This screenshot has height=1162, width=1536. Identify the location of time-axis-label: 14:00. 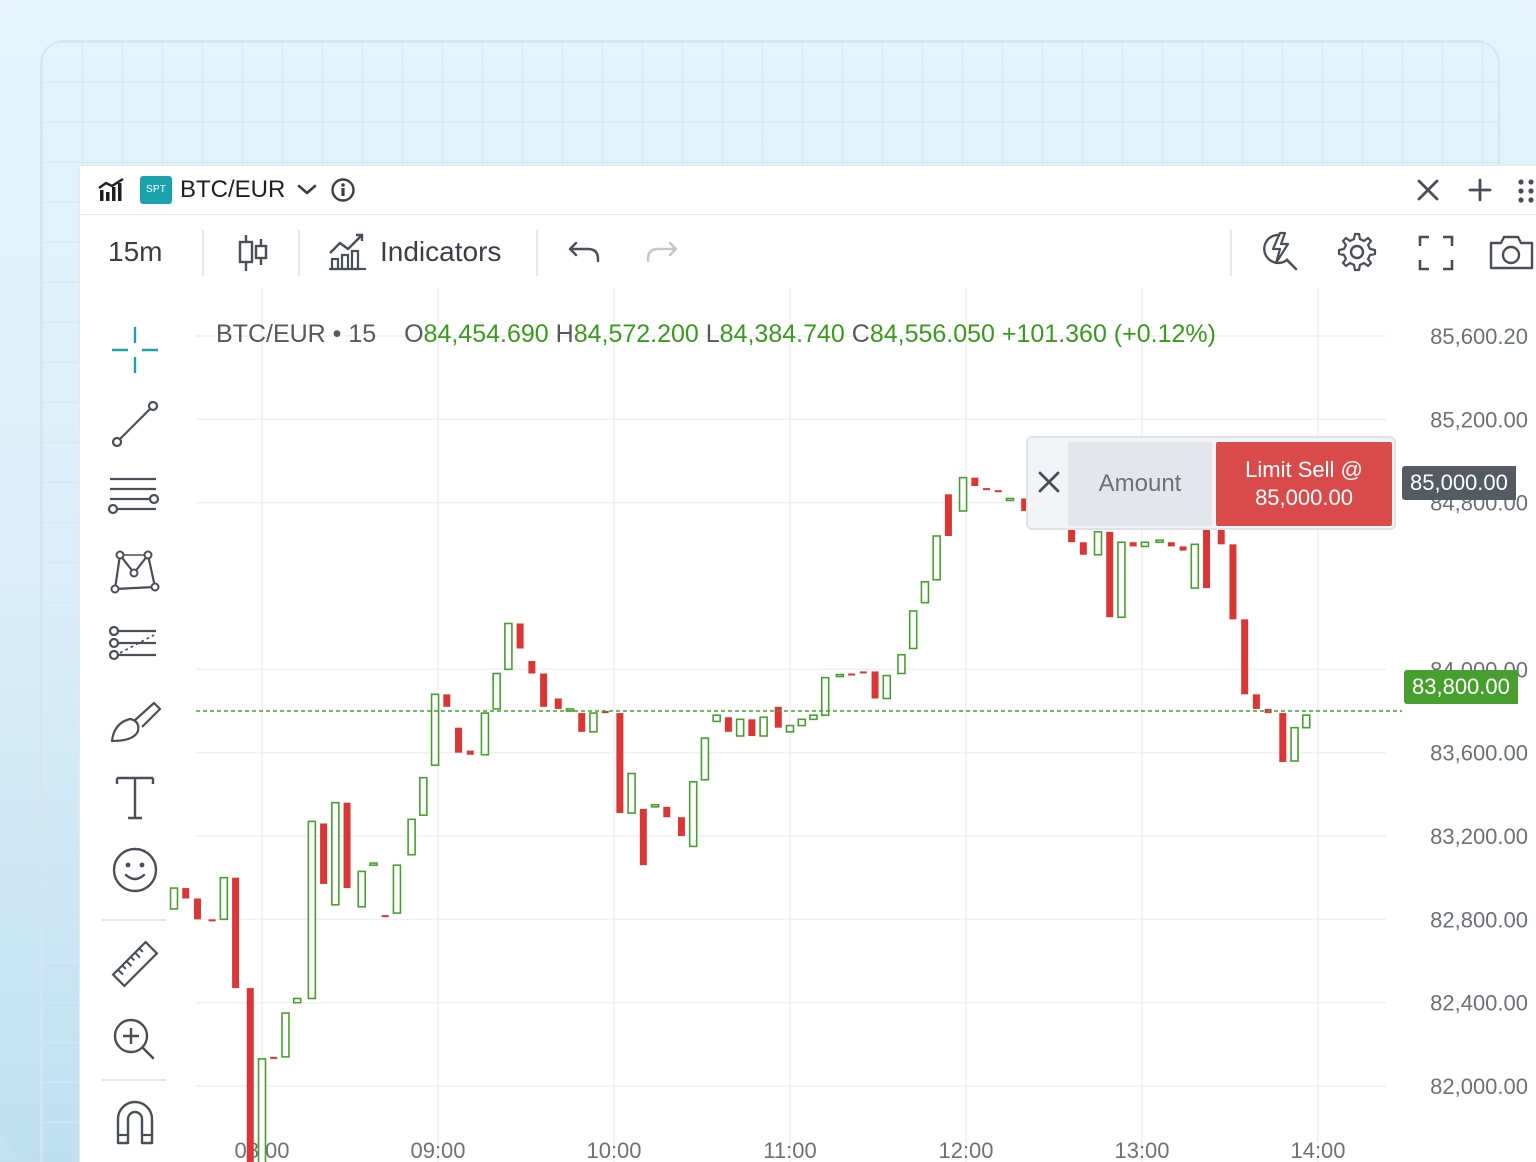
(1317, 1150).